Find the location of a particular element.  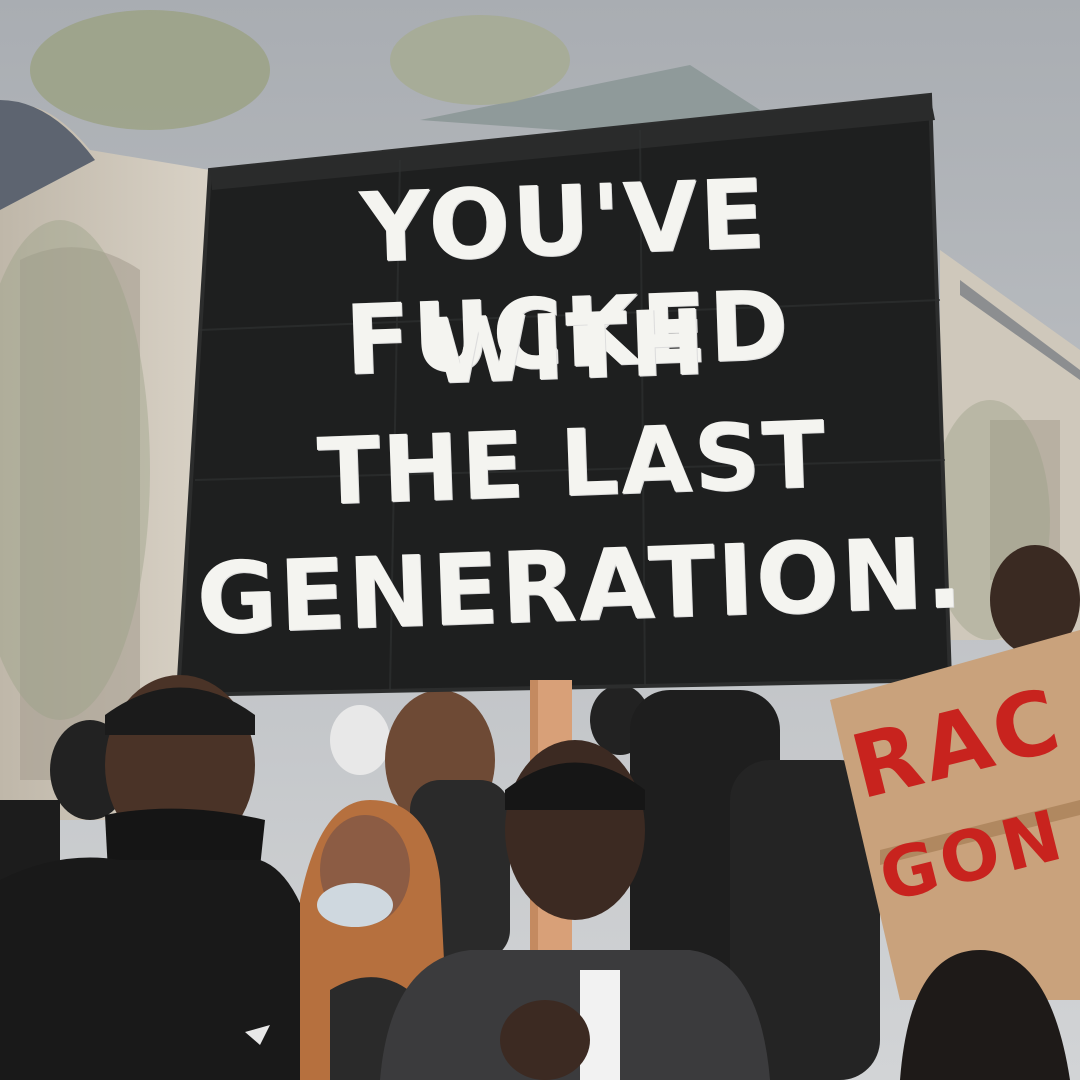

hand is located at coordinates (545, 1040).